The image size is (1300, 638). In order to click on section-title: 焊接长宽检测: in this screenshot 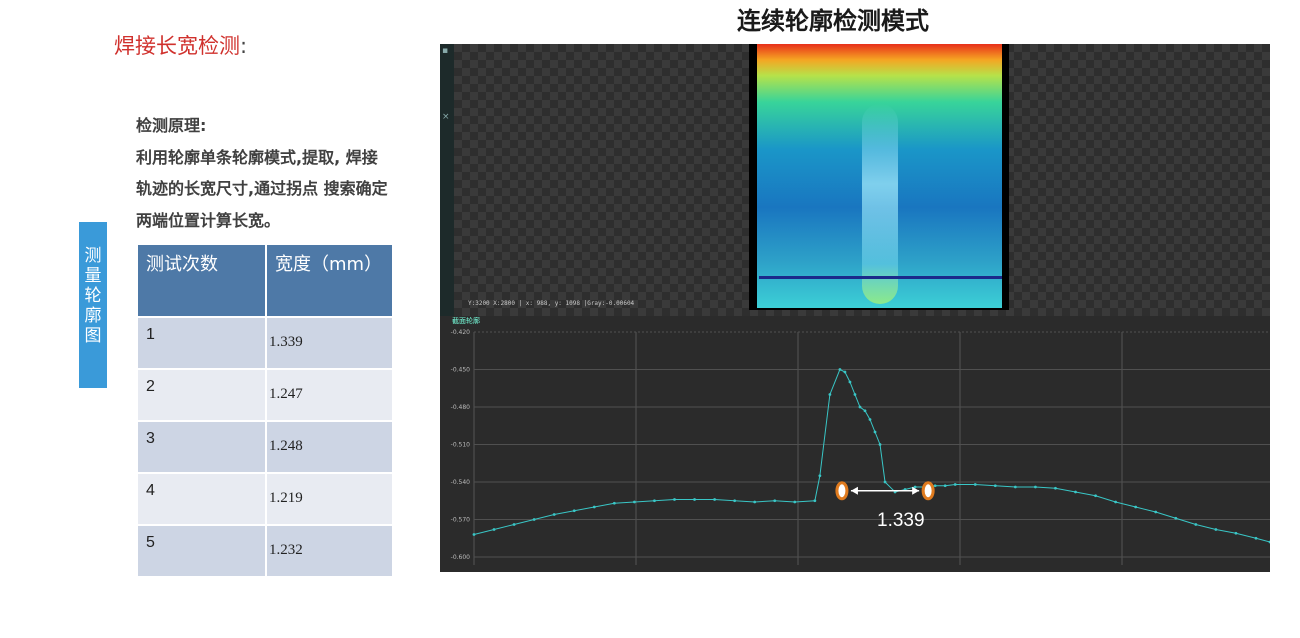, I will do `click(180, 45)`.